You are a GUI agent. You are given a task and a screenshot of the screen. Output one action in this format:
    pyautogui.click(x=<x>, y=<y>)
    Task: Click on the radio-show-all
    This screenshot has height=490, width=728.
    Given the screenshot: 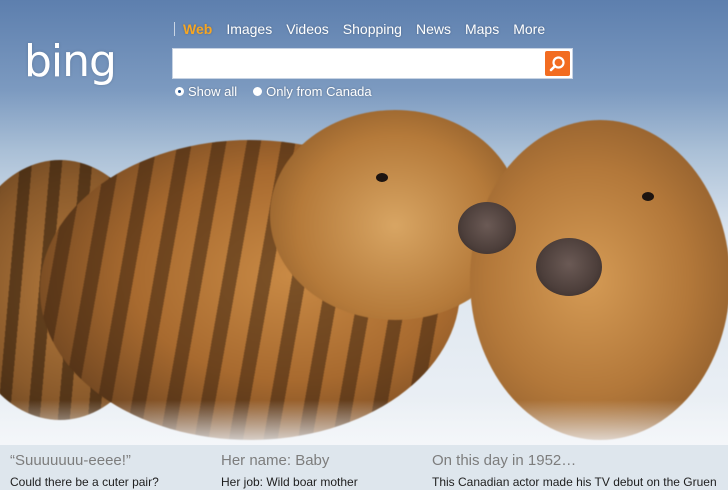 What is the action you would take?
    pyautogui.click(x=179, y=91)
    